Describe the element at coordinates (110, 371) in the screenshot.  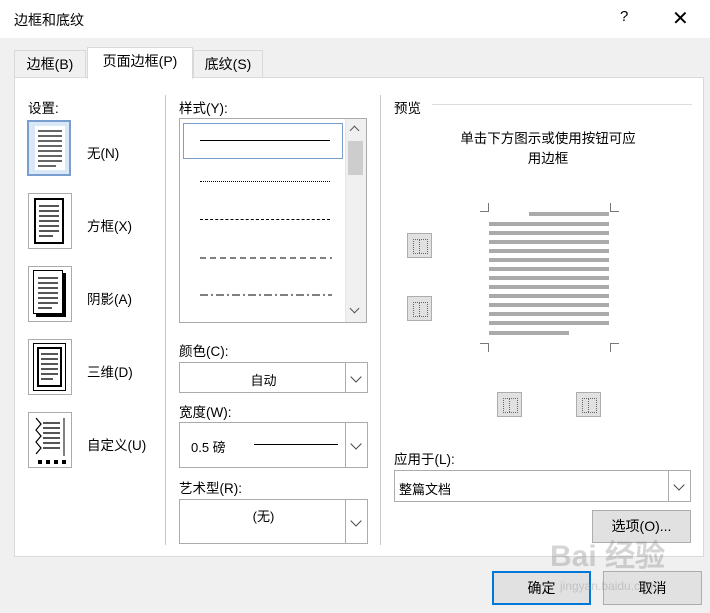
I see `setting-3d-label: 三维(D)` at that location.